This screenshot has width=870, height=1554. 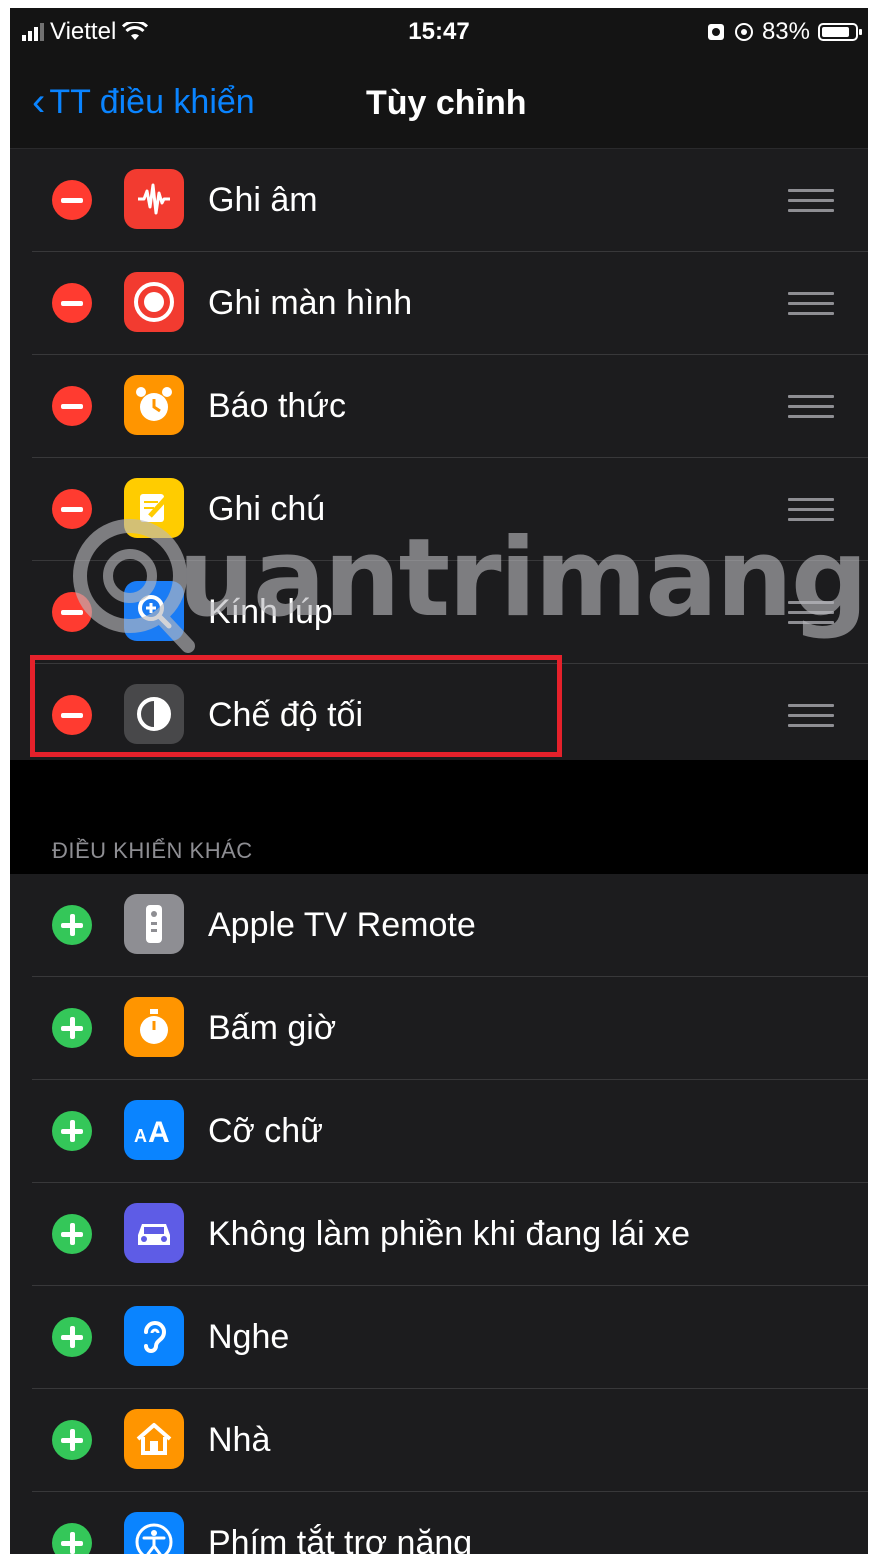 I want to click on status-right: 83%, so click(x=784, y=32).